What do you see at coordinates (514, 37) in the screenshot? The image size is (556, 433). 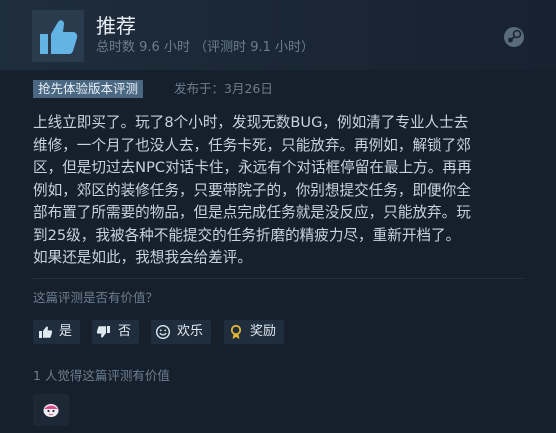 I see `steam-logo-icon` at bounding box center [514, 37].